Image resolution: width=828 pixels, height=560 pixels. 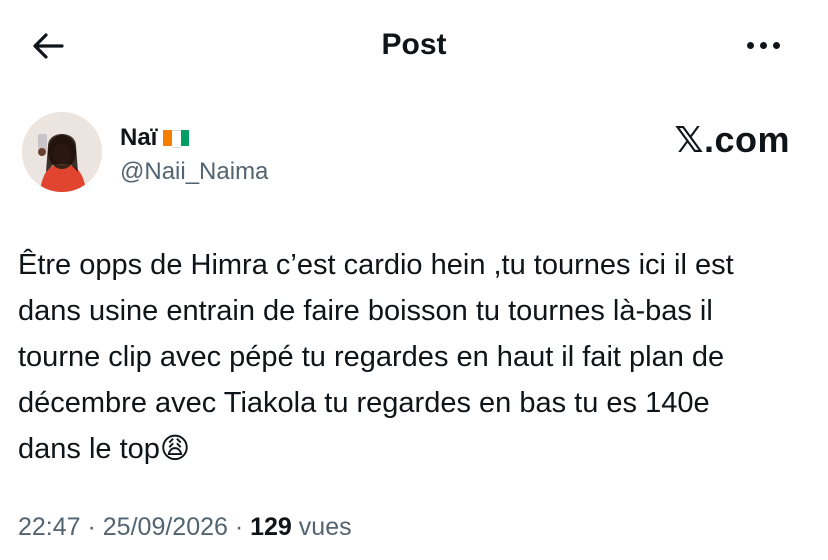 I want to click on avatar-photo, so click(x=62, y=152).